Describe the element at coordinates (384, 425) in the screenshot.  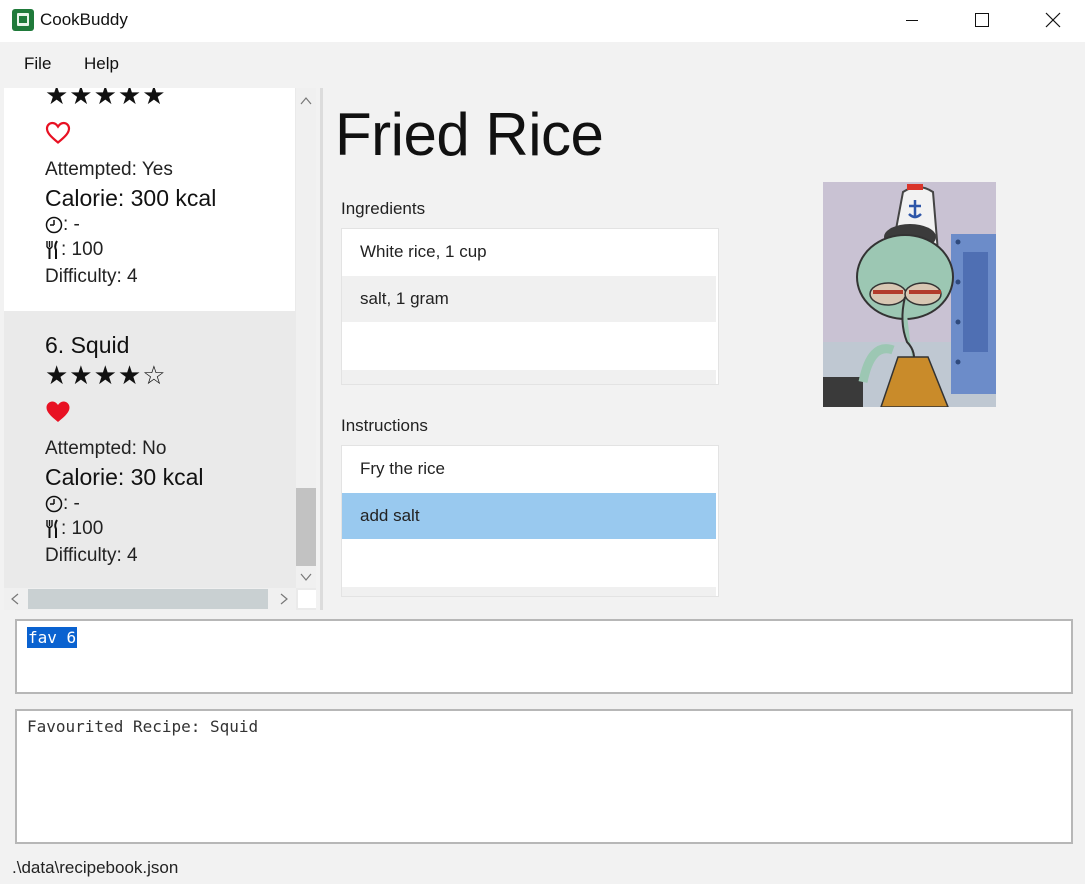
I see `instructions-label: Instructions` at that location.